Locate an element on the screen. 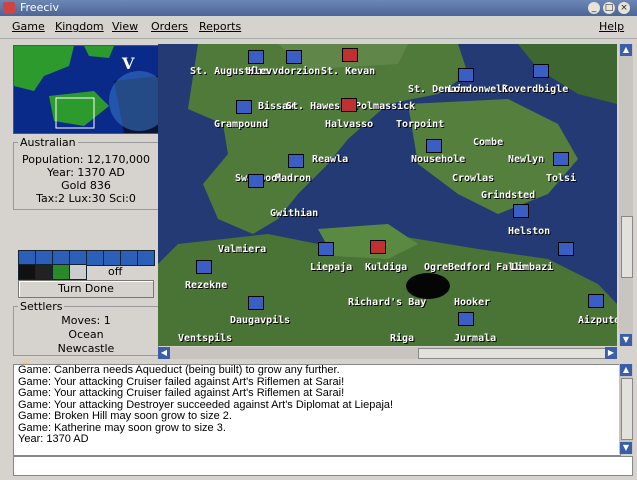  city-name: Nousehole is located at coordinates (438, 159).